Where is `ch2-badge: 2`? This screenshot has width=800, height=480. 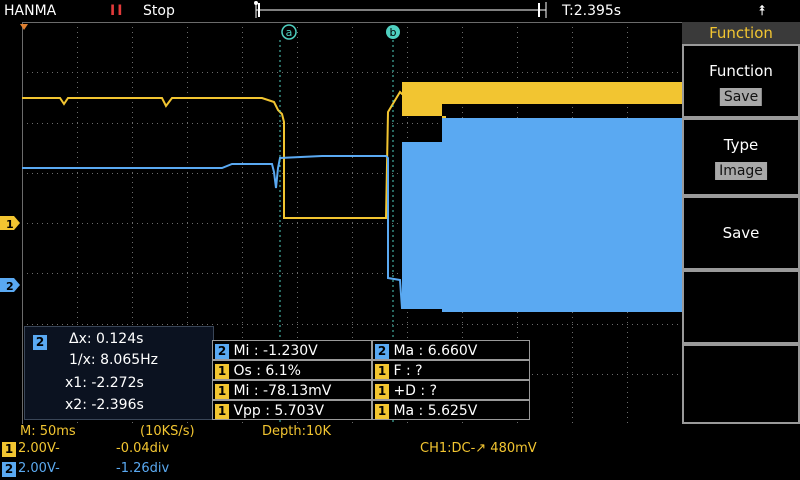
ch2-badge: 2 is located at coordinates (9, 469).